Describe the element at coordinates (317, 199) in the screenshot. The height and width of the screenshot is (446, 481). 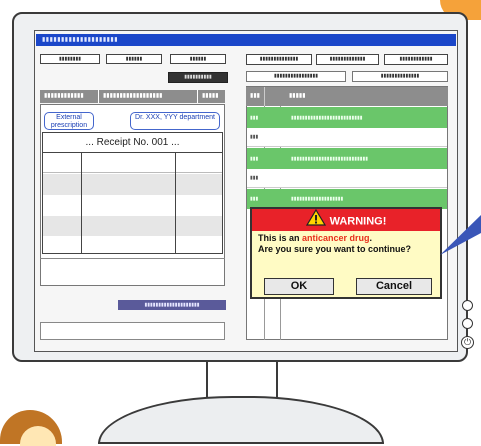
I see `drug-list-row-name: ▮▮▮▮▮▮▮▮▮▮▮▮▮▮▮▮▮▮▮` at that location.